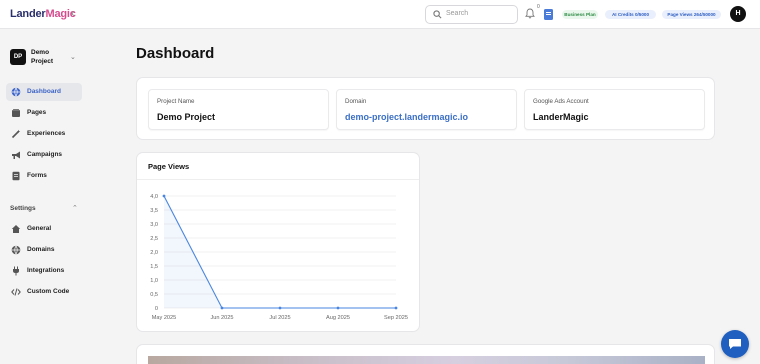  What do you see at coordinates (425, 354) in the screenshot?
I see `preview-panel` at bounding box center [425, 354].